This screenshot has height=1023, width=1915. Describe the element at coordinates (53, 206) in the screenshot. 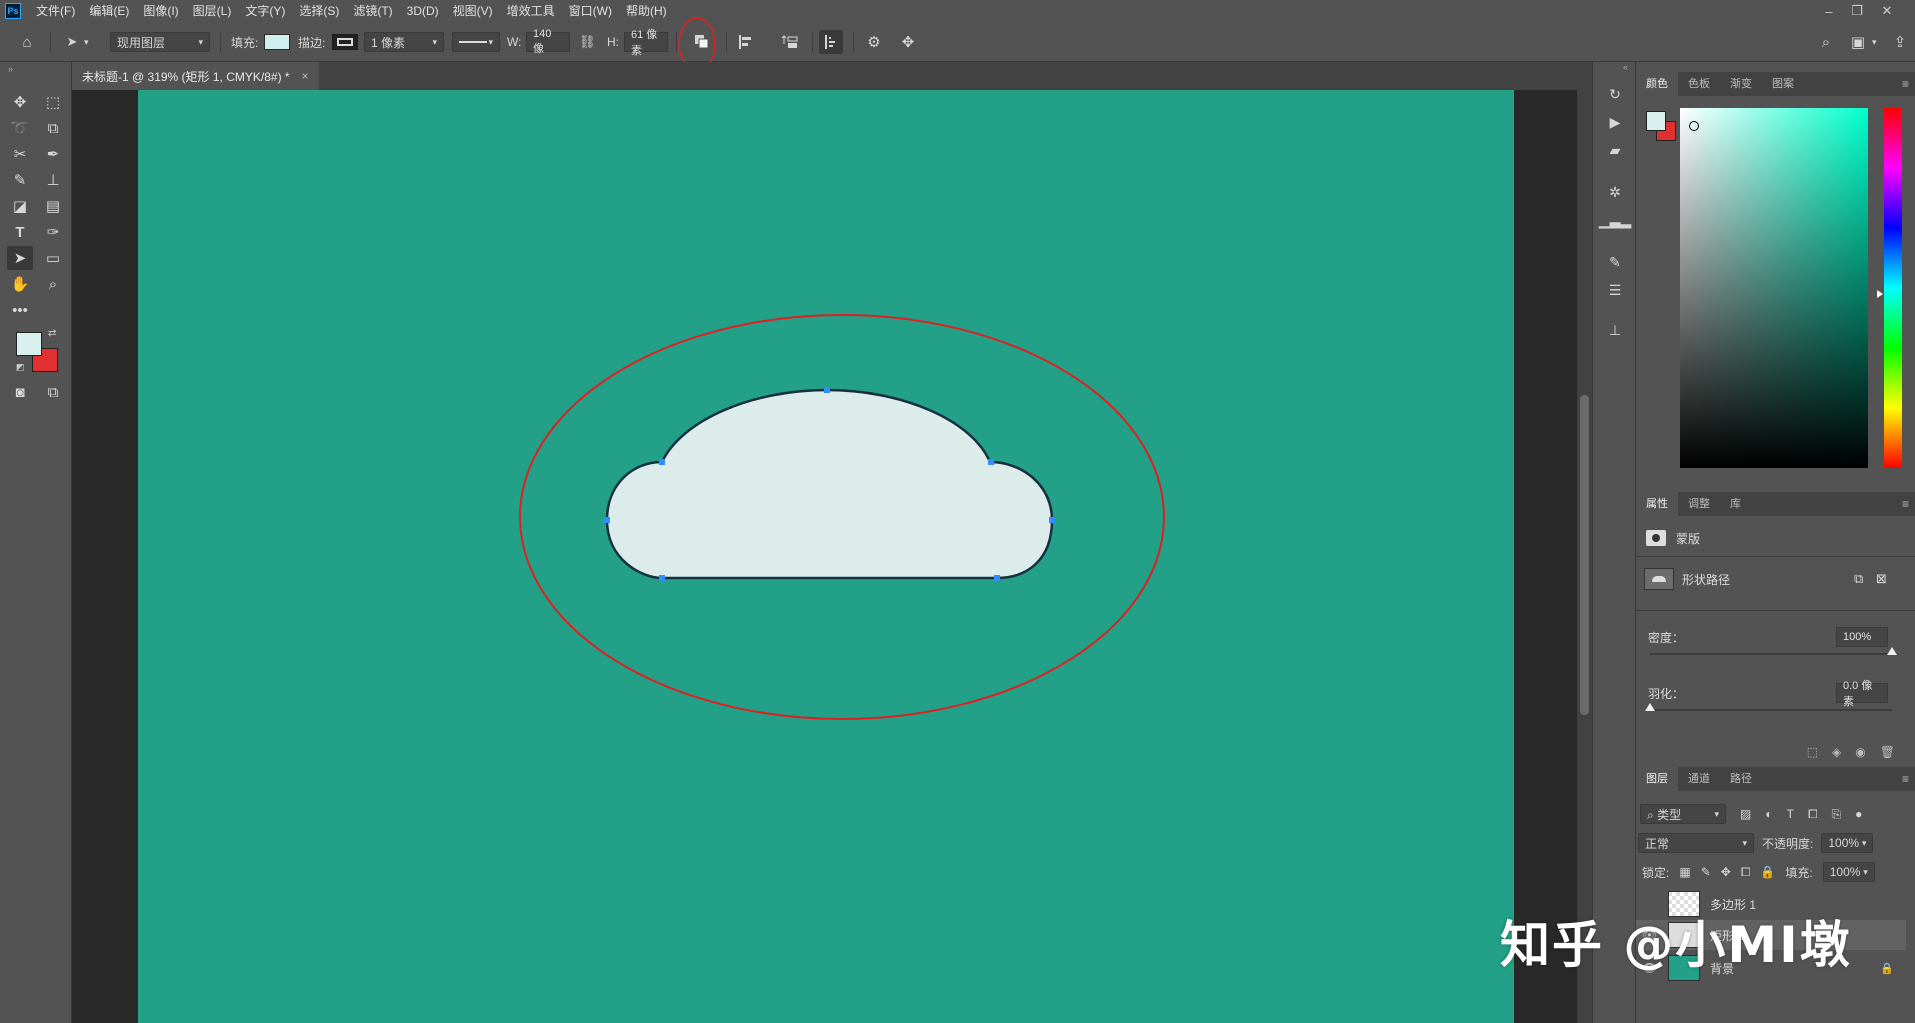

I see `gradient-tool-icon: ▤` at that location.